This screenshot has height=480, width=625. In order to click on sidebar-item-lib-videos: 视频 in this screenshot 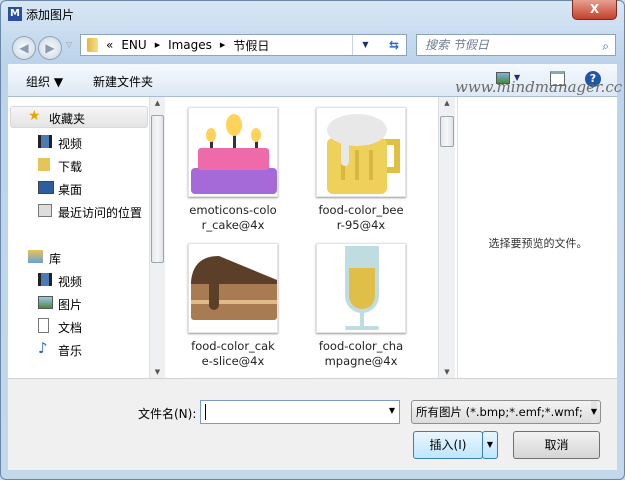, I will do `click(74, 280)`.